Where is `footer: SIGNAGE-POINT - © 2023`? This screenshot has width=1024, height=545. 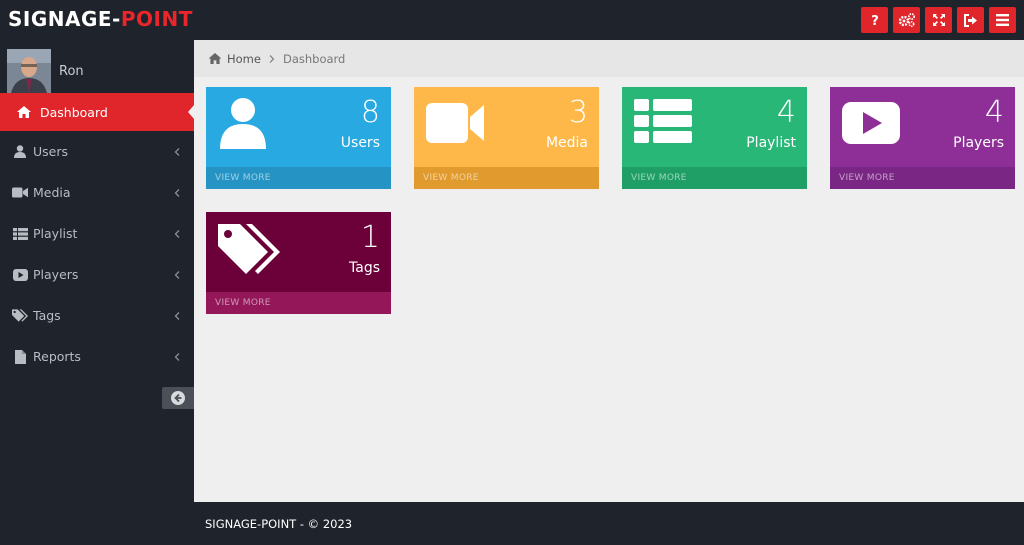
footer: SIGNAGE-POINT - © 2023 is located at coordinates (609, 523).